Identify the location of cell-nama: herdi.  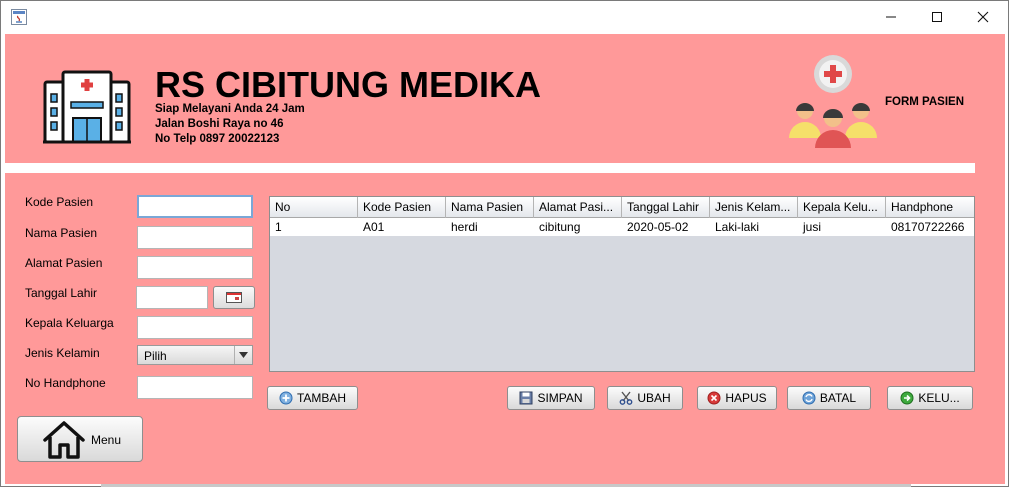
(464, 227).